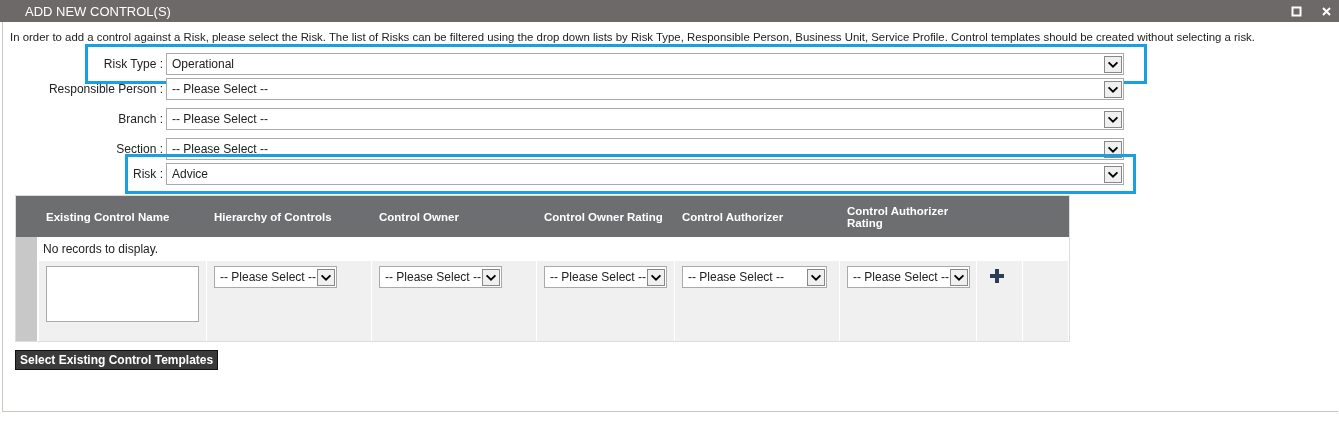 The width and height of the screenshot is (1339, 433). I want to click on field-label: Branch :, so click(140, 119).